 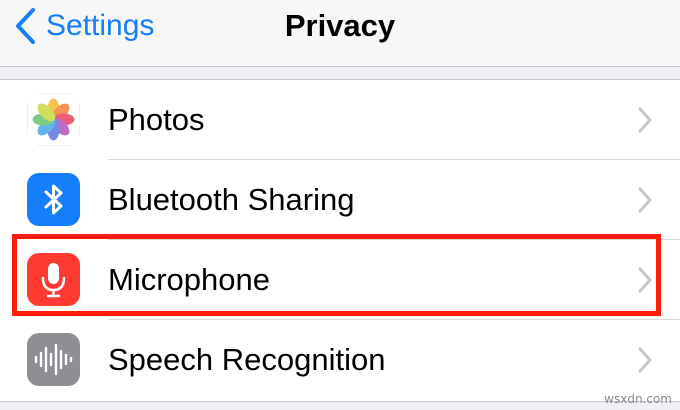 What do you see at coordinates (340, 25) in the screenshot?
I see `page-title: Privacy` at bounding box center [340, 25].